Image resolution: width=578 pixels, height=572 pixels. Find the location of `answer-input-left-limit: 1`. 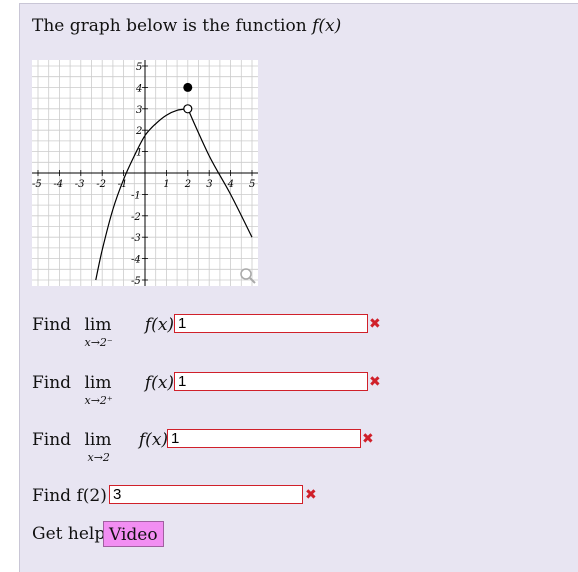

answer-input-left-limit: 1 is located at coordinates (271, 323).